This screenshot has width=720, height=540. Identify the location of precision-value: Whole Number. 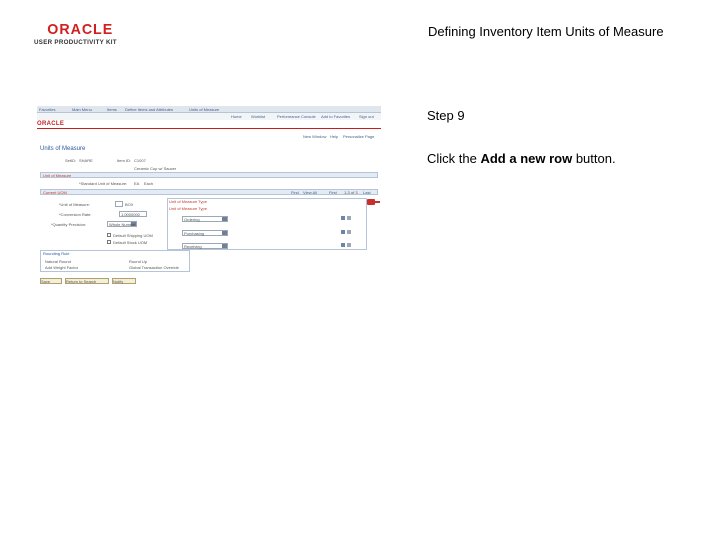
(122, 224).